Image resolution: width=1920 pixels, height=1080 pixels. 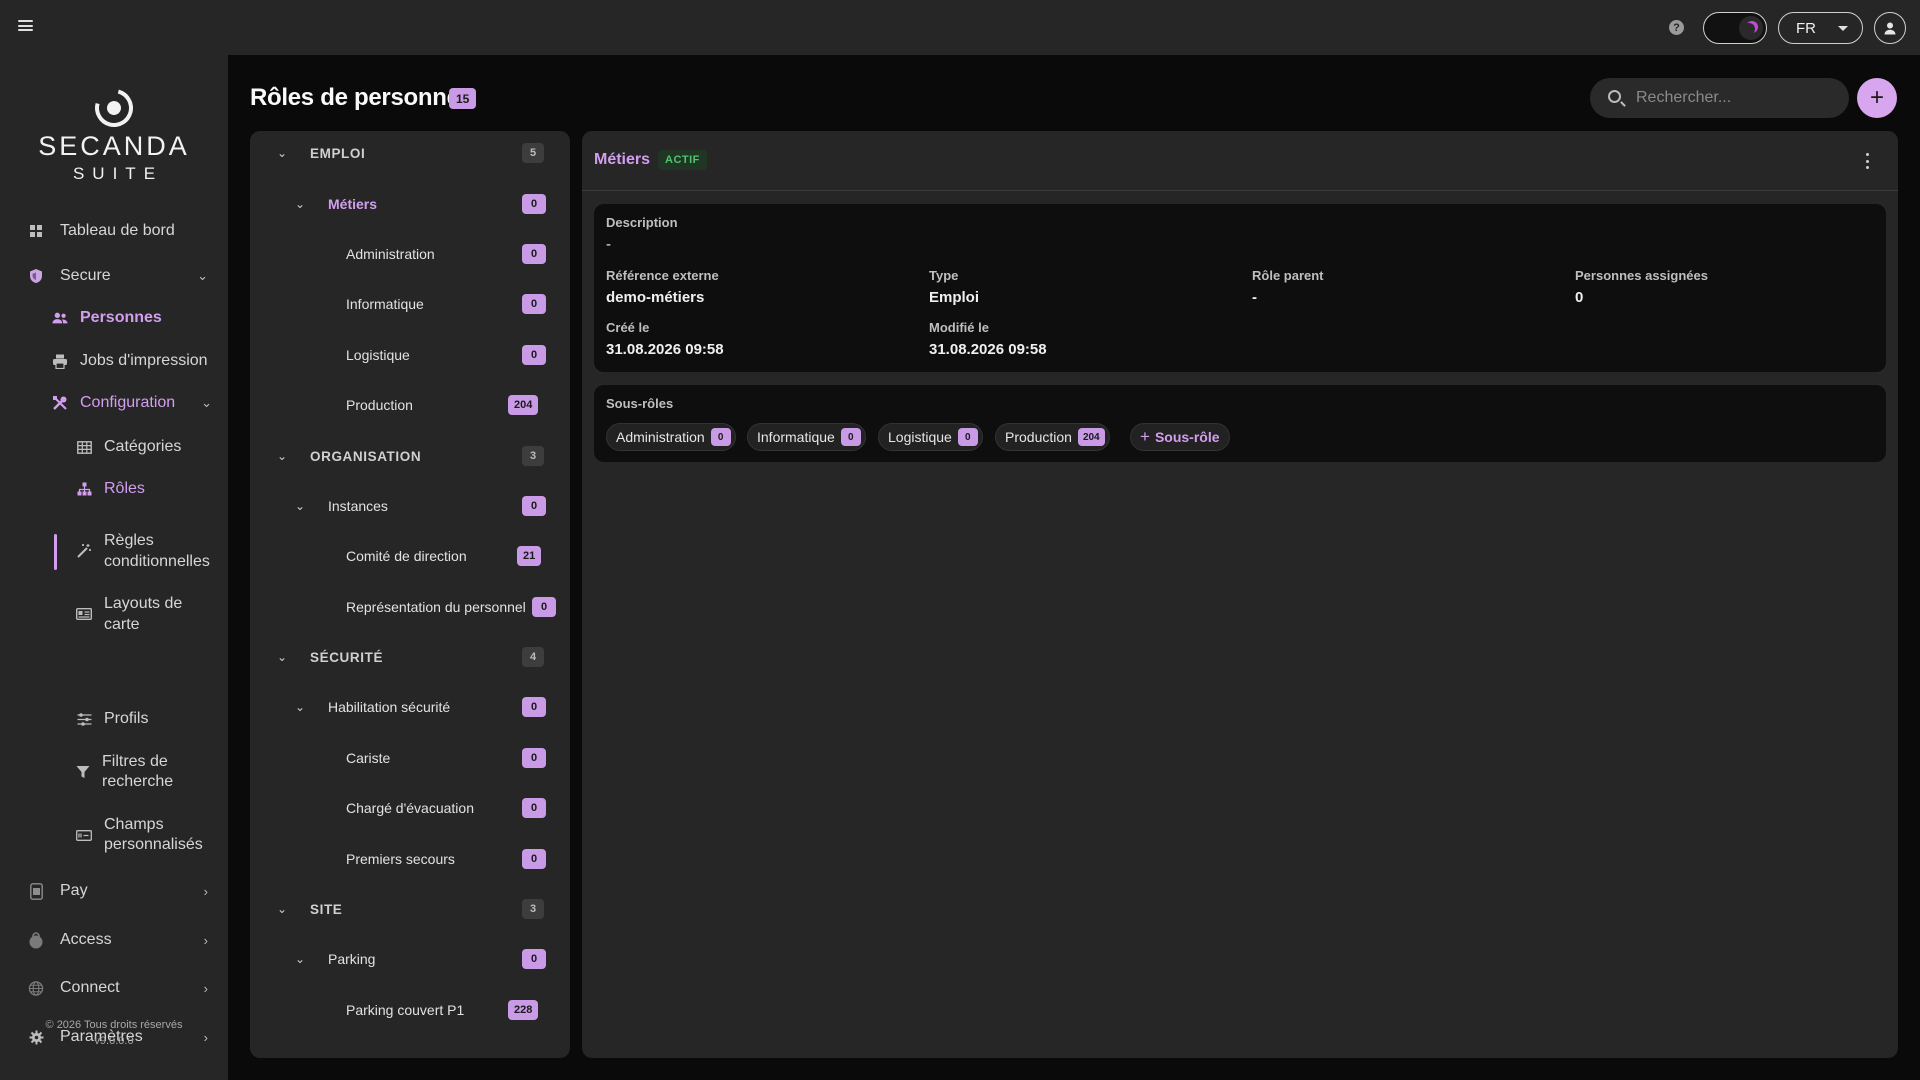 What do you see at coordinates (144, 360) in the screenshot?
I see `sidebar-item-label: Jobs d'impression` at bounding box center [144, 360].